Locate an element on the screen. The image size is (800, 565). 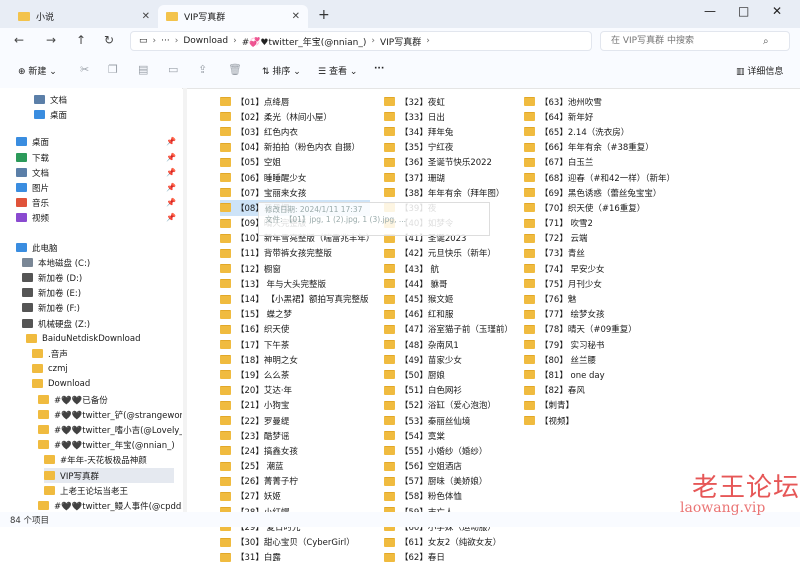
folder-item: 【72】 云端 is located at coordinates (599, 238).